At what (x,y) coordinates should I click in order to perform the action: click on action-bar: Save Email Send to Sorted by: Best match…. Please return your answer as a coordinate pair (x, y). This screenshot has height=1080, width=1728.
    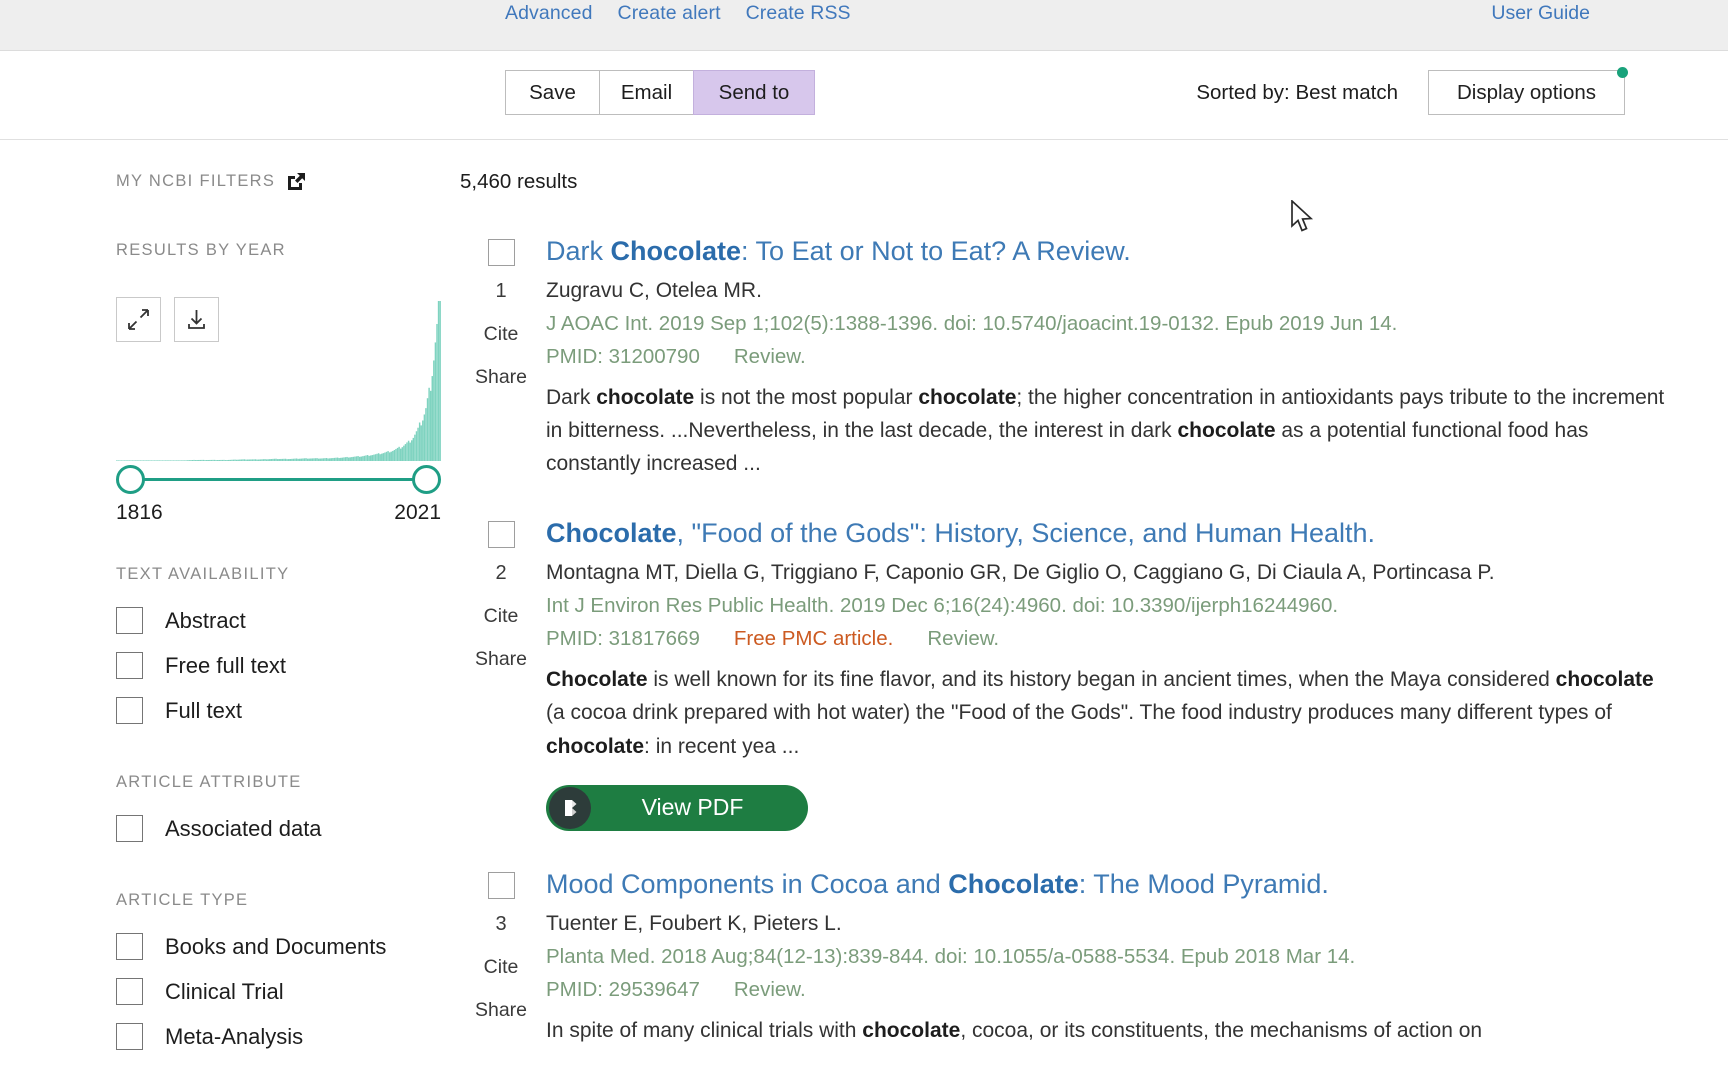
    Looking at the image, I should click on (864, 95).